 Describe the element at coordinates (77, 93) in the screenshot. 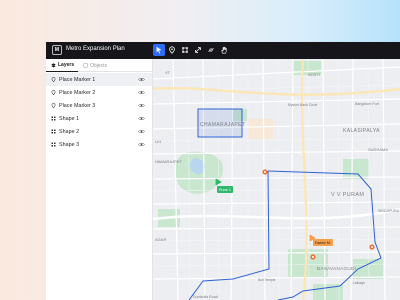

I see `layer-label: Place Marker 2` at that location.